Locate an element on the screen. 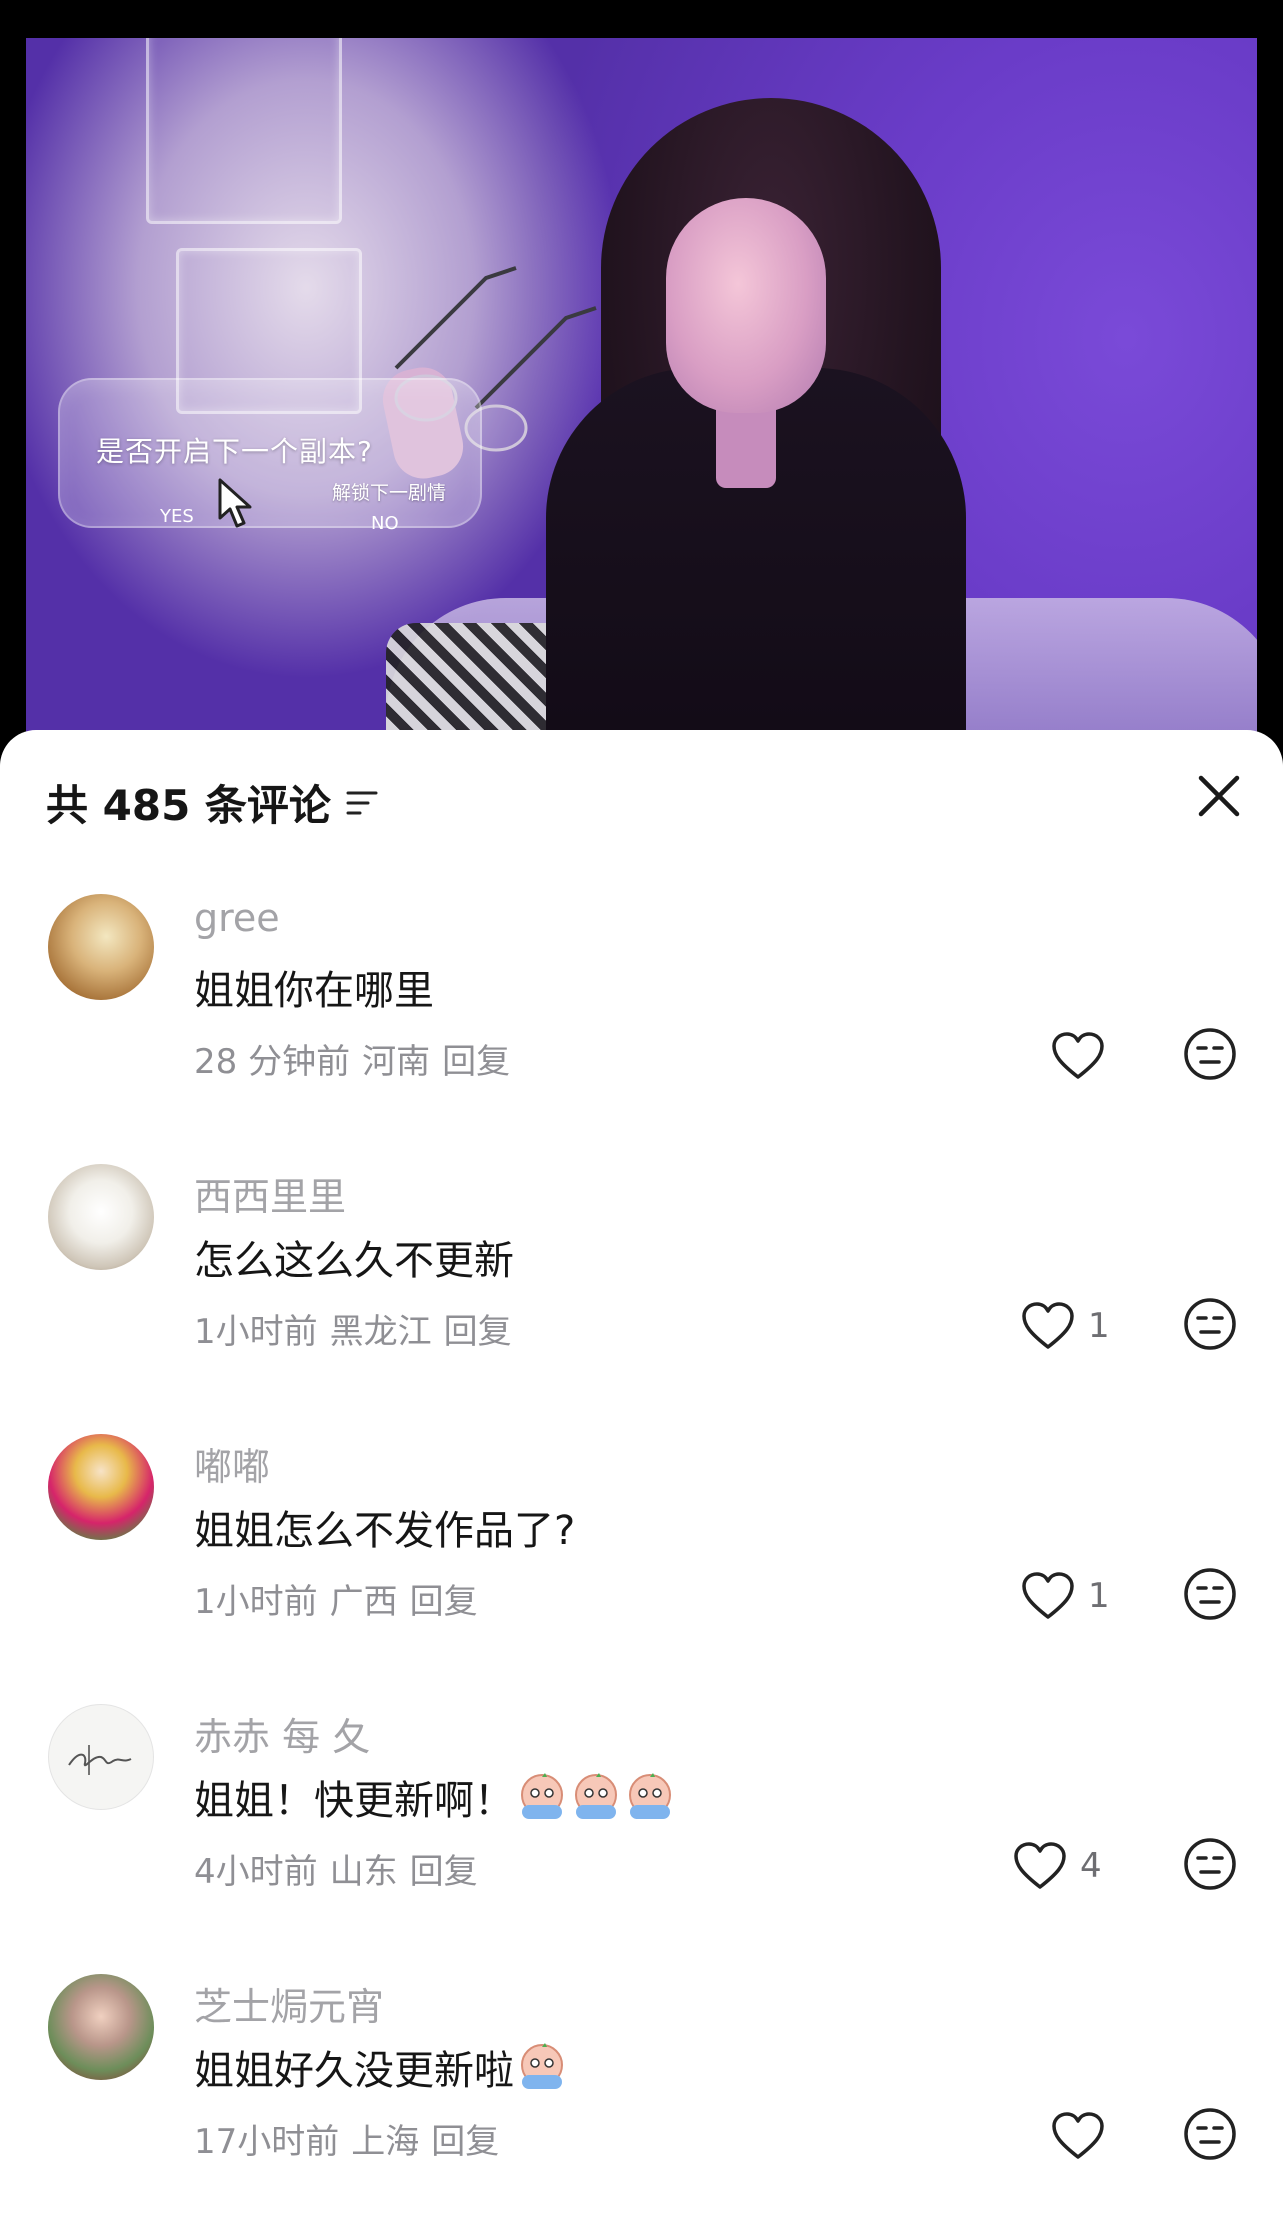 Image resolution: width=1283 pixels, height=2232 pixels. comment-location: 河南 is located at coordinates (396, 1062).